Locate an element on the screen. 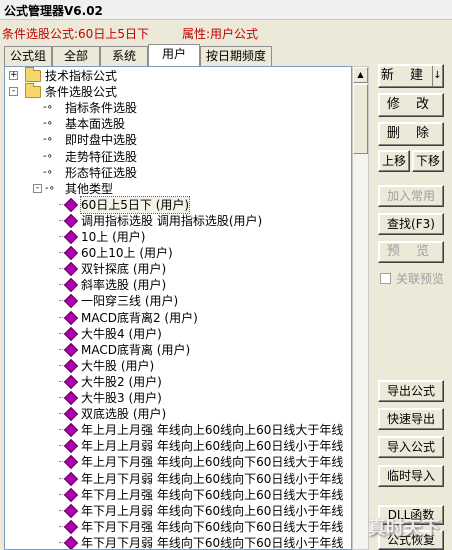 The image size is (452, 550). tree-node: 年下月上月弱 年线向下60线向上60日线小于年线 is located at coordinates (178, 511).